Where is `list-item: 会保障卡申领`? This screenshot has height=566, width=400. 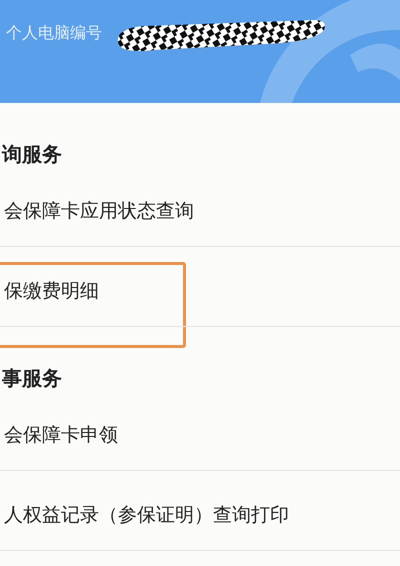
list-item: 会保障卡申领 is located at coordinates (61, 435).